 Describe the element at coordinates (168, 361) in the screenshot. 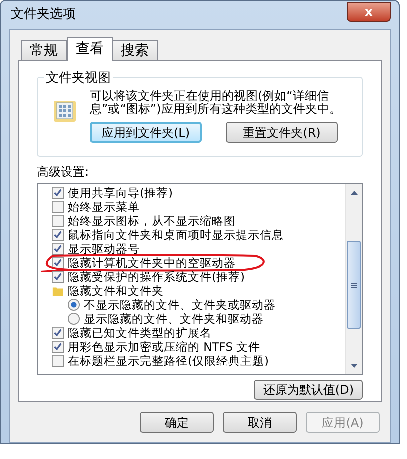

I see `setting-label: 在标题栏显示完整路径(仅限经典主题)` at that location.